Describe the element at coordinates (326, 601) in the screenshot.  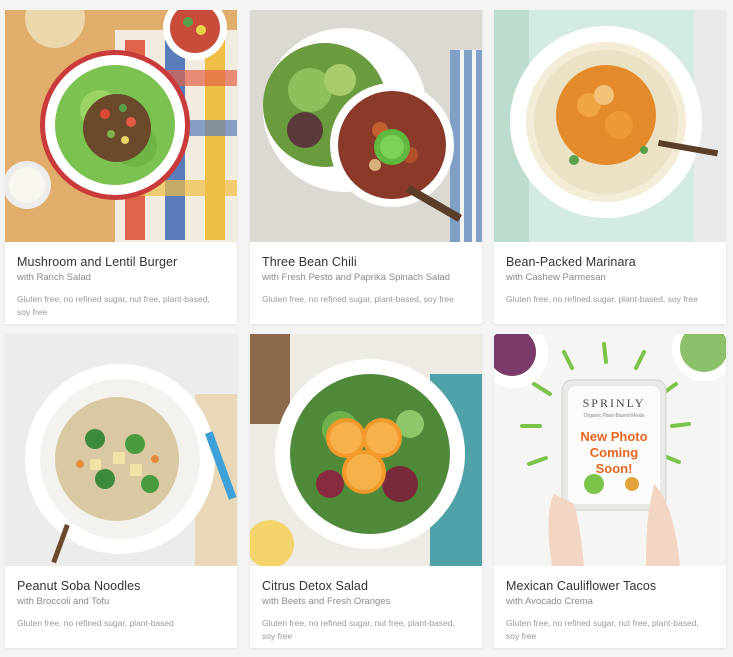
I see `recipe-subtitle: with Beets and Fresh Oranges` at that location.